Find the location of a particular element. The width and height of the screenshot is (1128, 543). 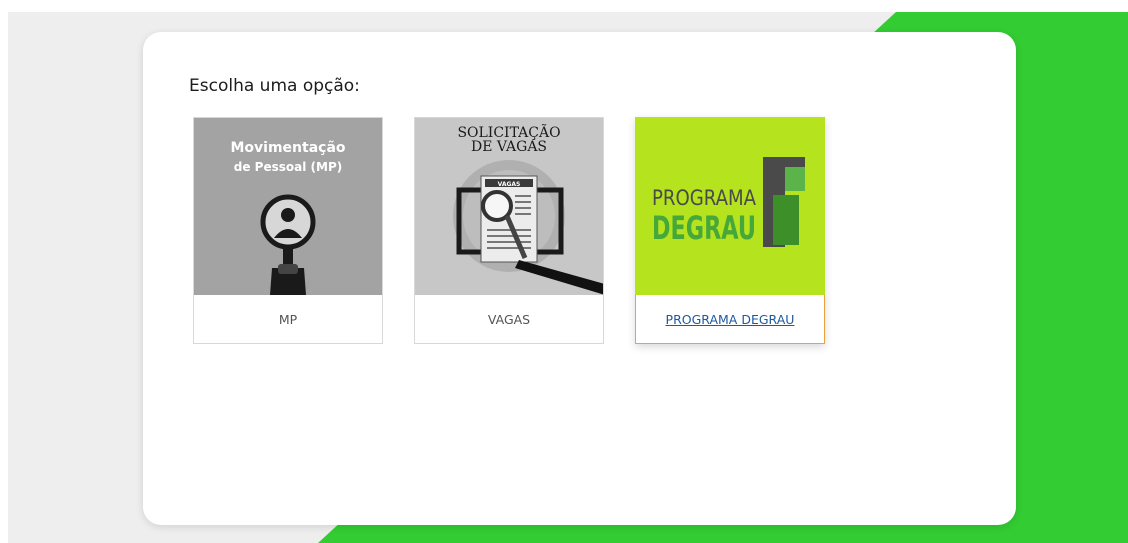

programa-degrau-thumbnail: PROGRAMA DEGRAU is located at coordinates (730, 206).